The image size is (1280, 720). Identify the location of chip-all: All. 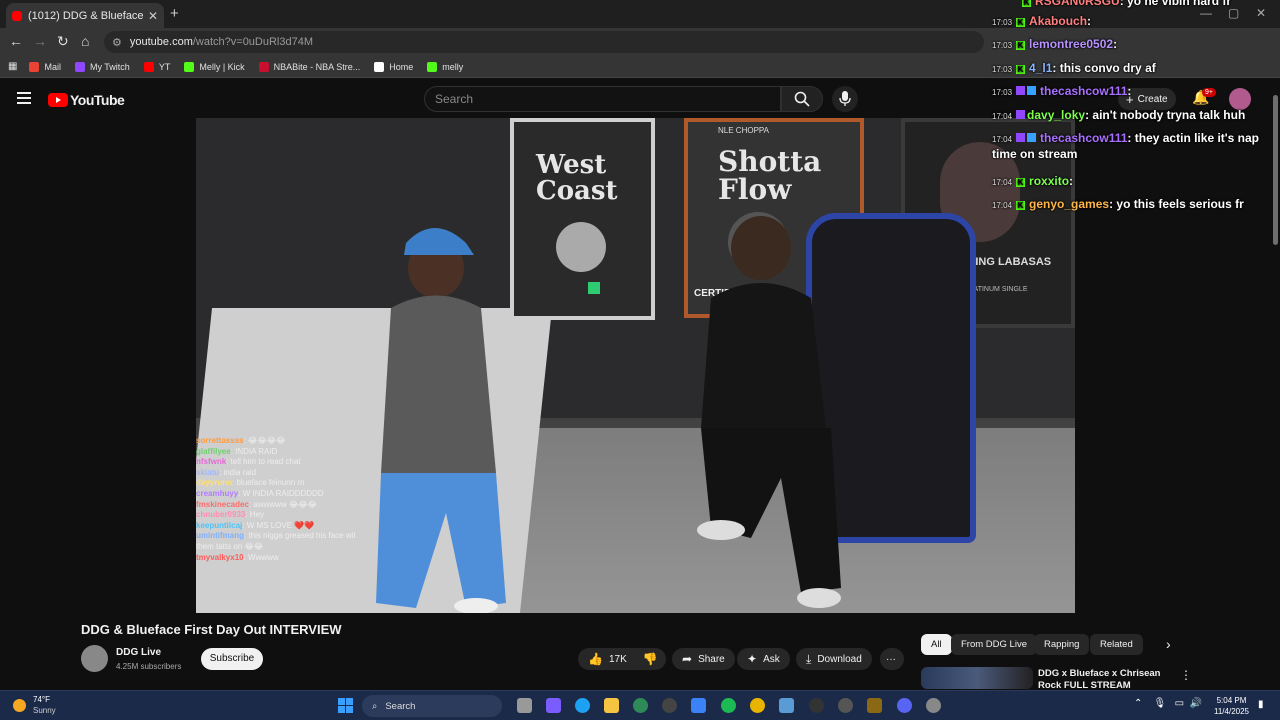
(936, 644).